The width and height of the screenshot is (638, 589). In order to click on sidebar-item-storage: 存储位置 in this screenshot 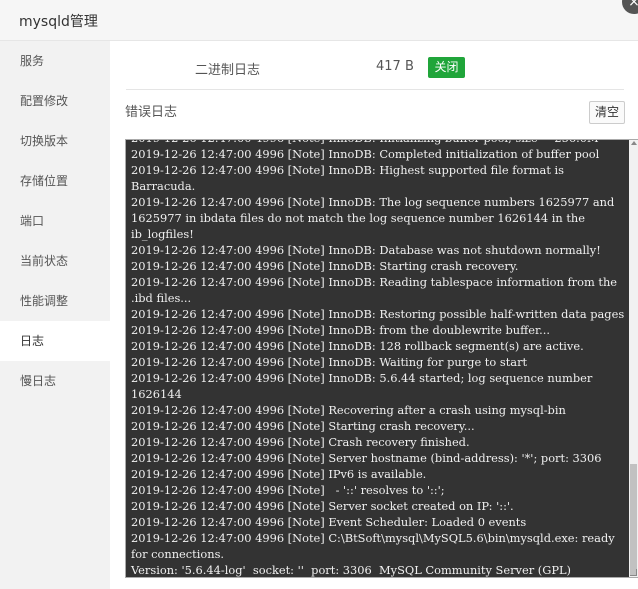, I will do `click(55, 181)`.